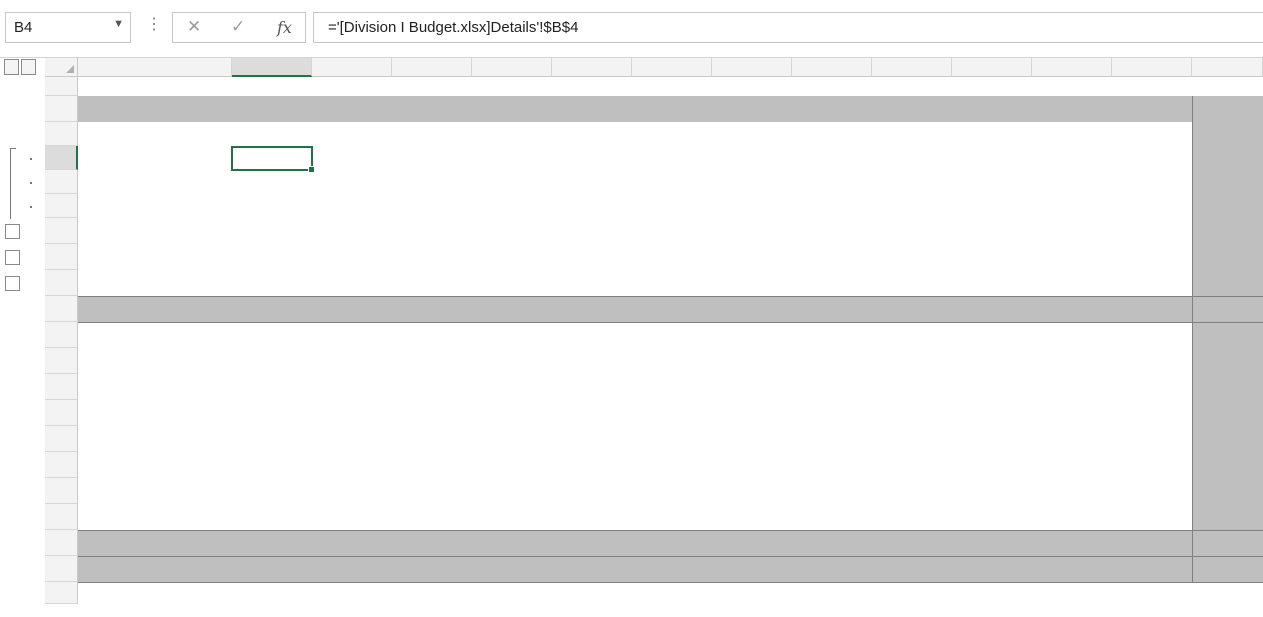 Image resolution: width=1263 pixels, height=617 pixels. Describe the element at coordinates (672, 67) in the screenshot. I see `column-header-g` at that location.